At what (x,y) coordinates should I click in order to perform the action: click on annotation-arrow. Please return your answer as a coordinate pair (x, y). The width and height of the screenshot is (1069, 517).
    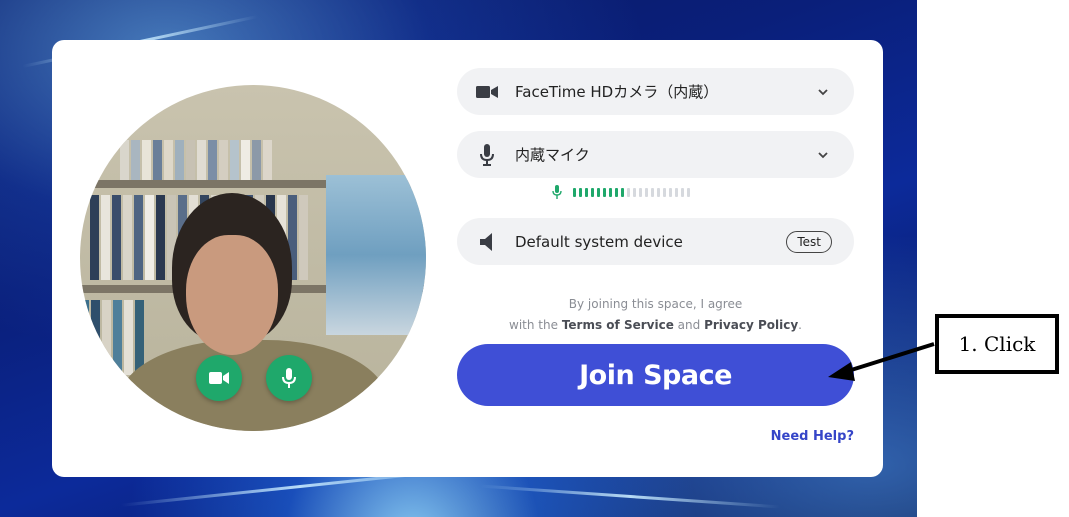
    Looking at the image, I should click on (881, 361).